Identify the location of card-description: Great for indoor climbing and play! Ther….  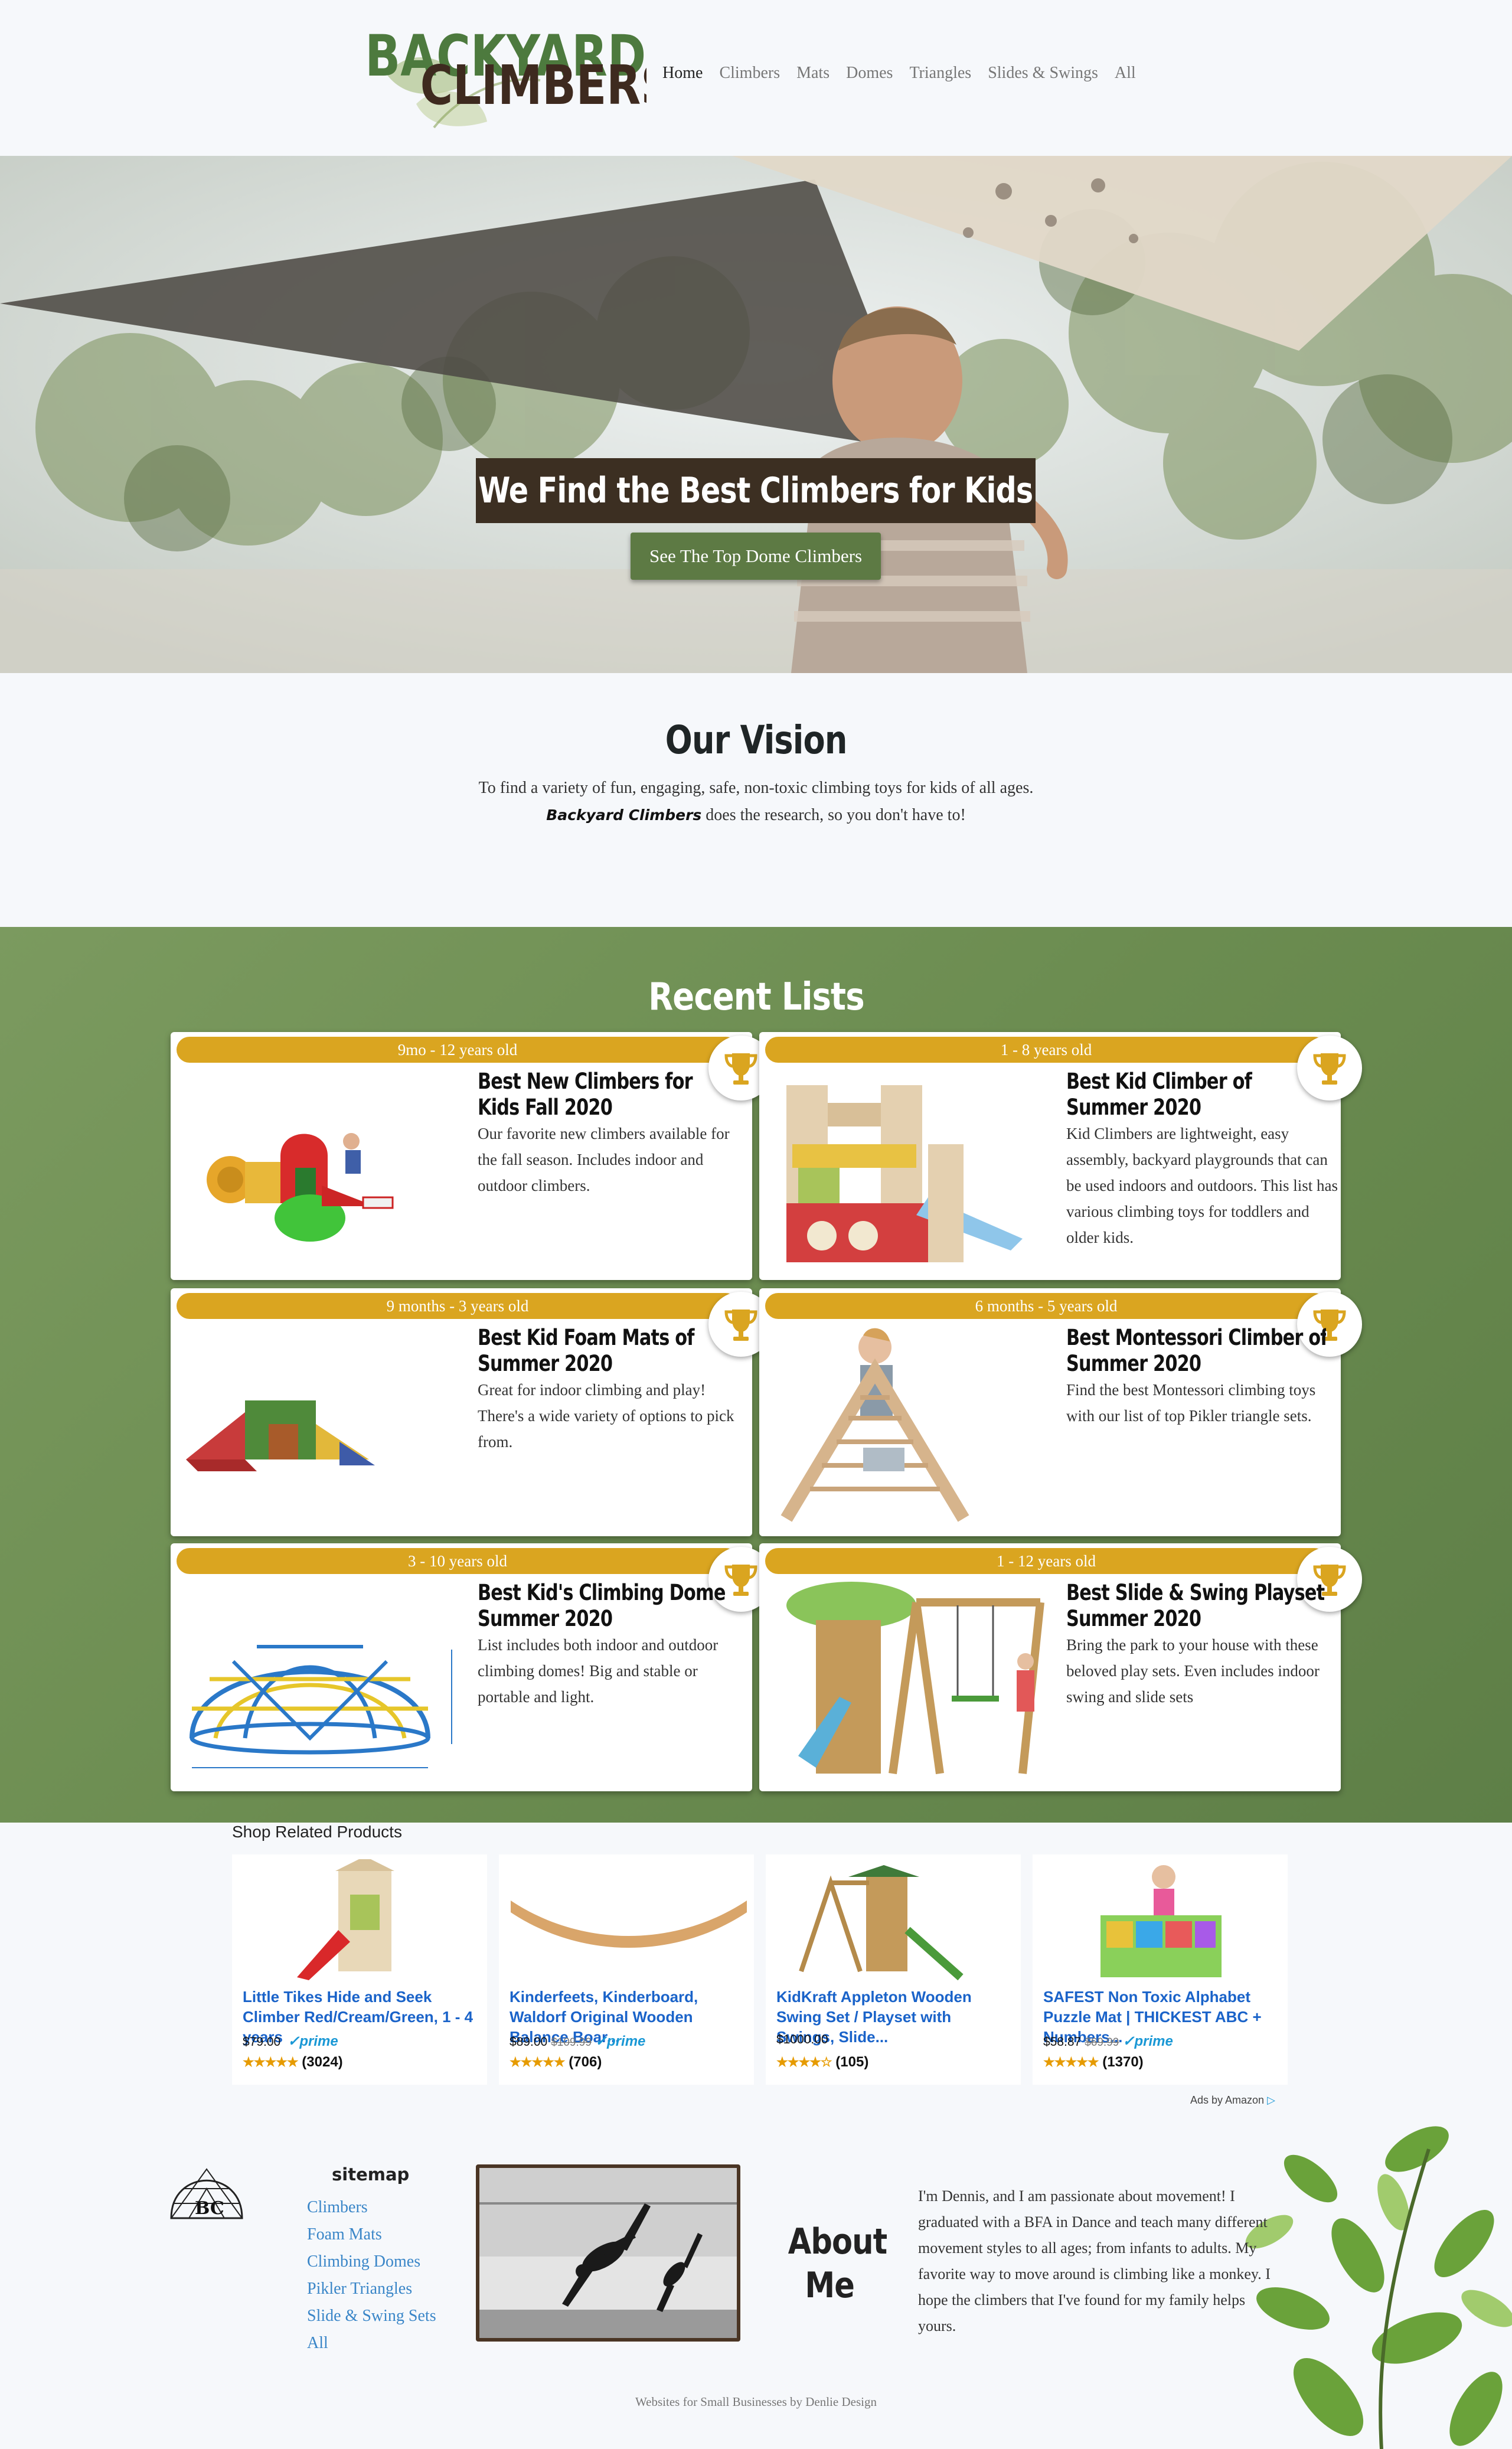
(606, 1416).